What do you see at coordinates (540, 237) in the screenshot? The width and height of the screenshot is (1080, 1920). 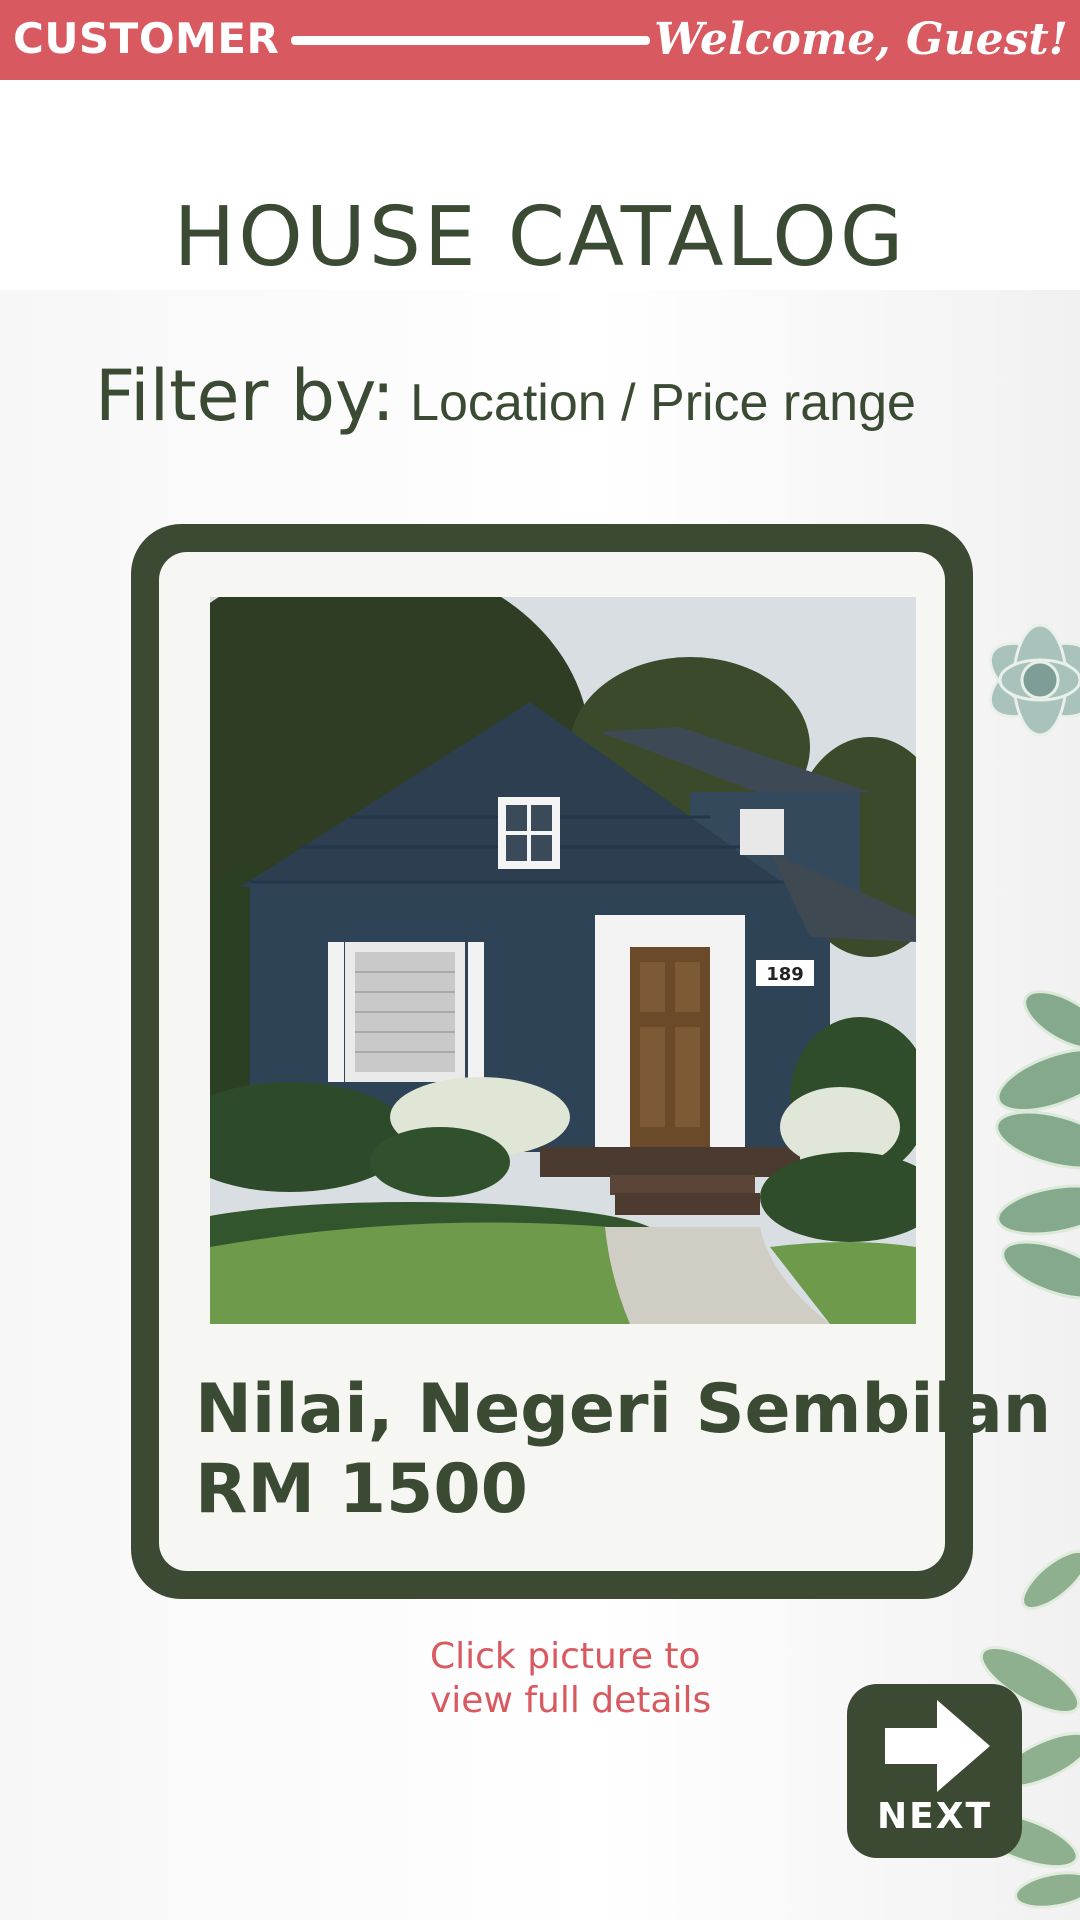 I see `page-title: HOUSE CATALOG` at bounding box center [540, 237].